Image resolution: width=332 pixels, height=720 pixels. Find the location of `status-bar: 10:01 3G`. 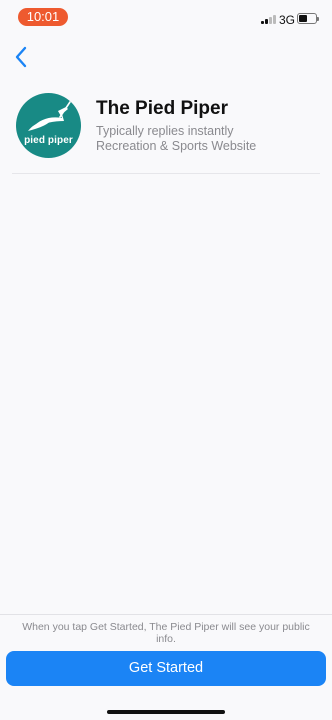

status-bar: 10:01 3G is located at coordinates (166, 17).